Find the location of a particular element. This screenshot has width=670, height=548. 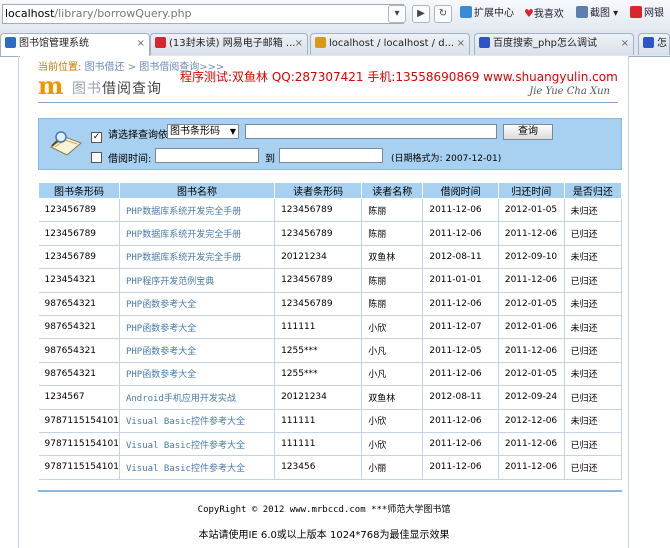

extensions-button: 扩展中心 is located at coordinates (487, 14).